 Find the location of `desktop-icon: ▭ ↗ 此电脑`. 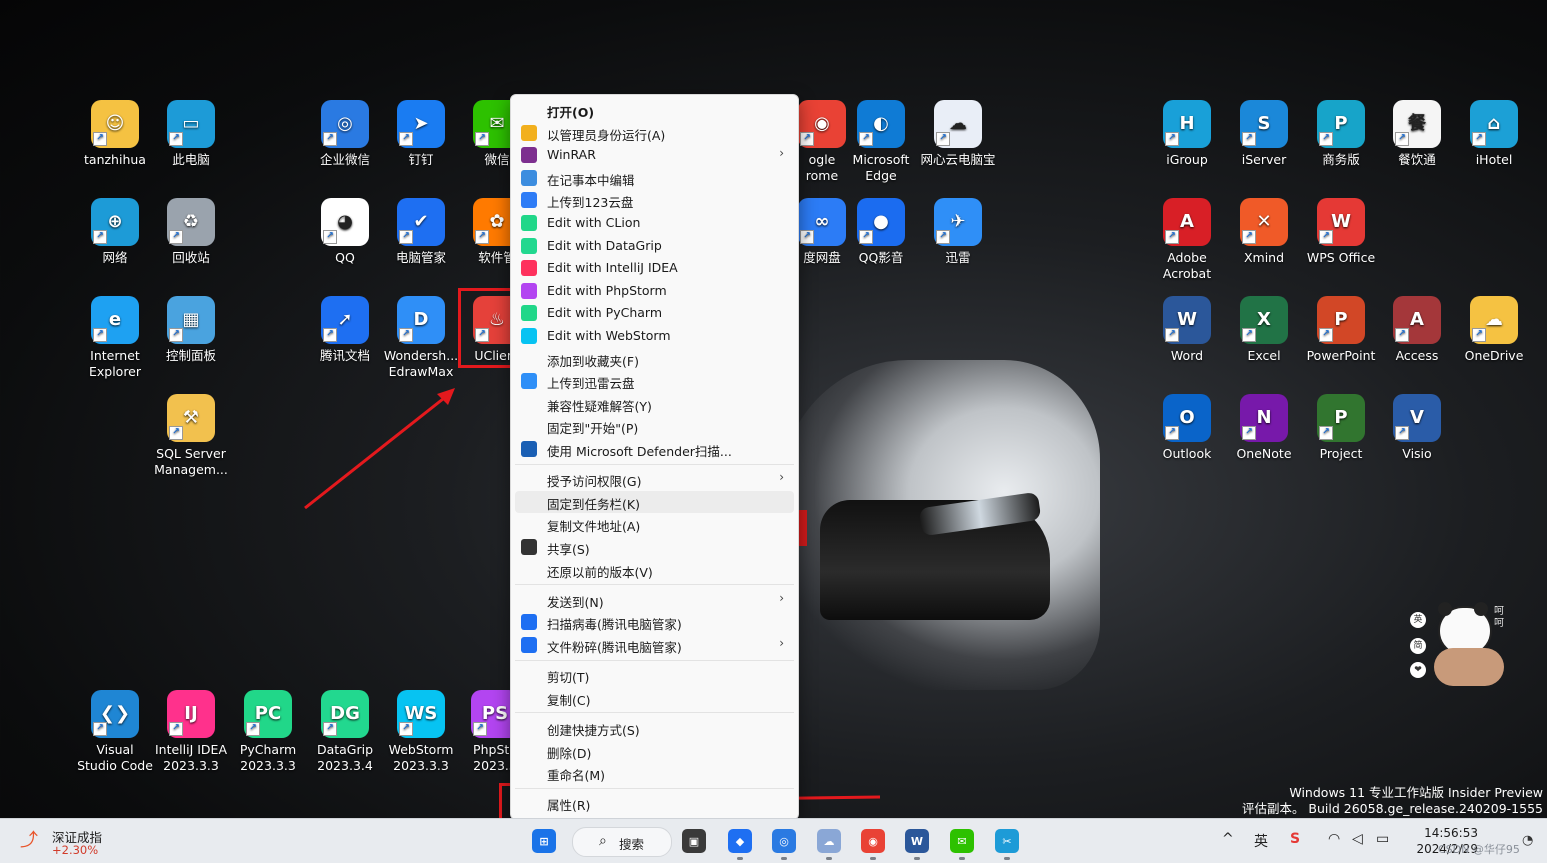

desktop-icon: ▭ ↗ 此电脑 is located at coordinates (191, 134).